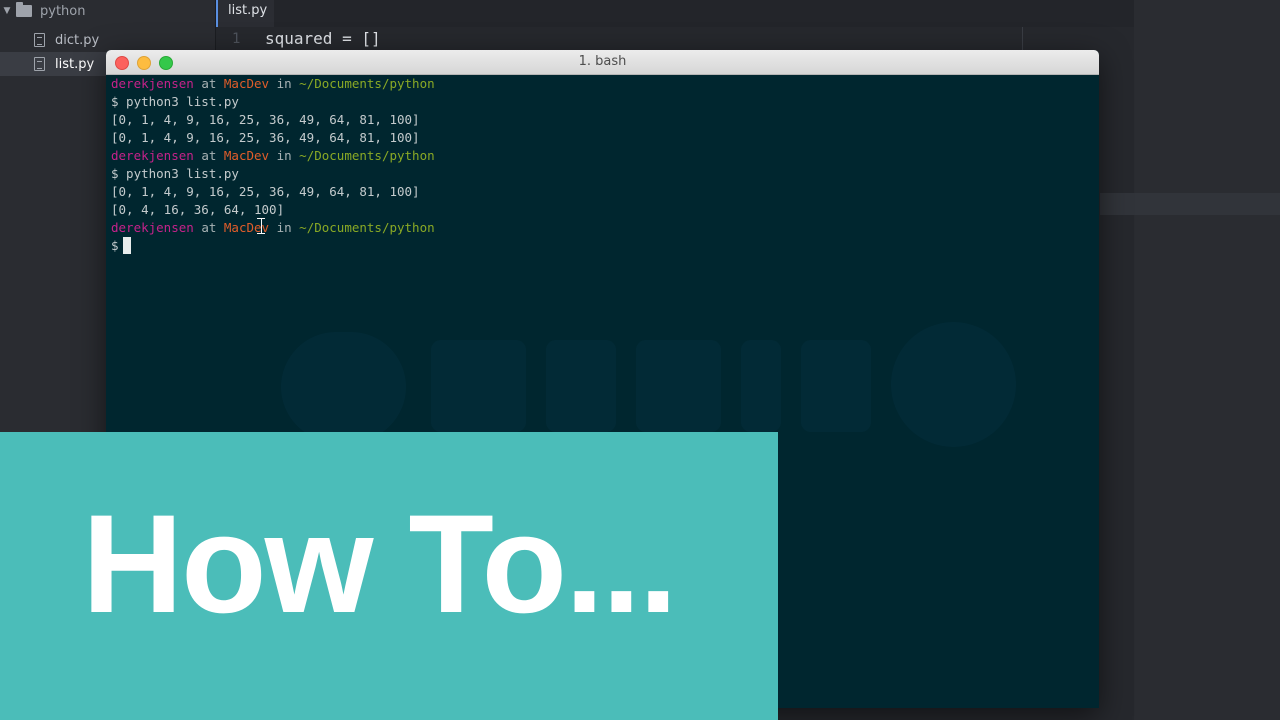 The width and height of the screenshot is (1280, 720). Describe the element at coordinates (748, 13) in the screenshot. I see `editor-tab-bar: list.py` at that location.